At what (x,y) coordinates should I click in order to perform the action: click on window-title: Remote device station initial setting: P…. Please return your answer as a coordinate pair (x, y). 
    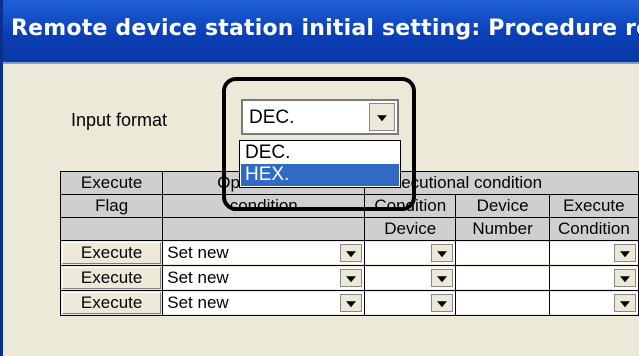
    Looking at the image, I should click on (325, 28).